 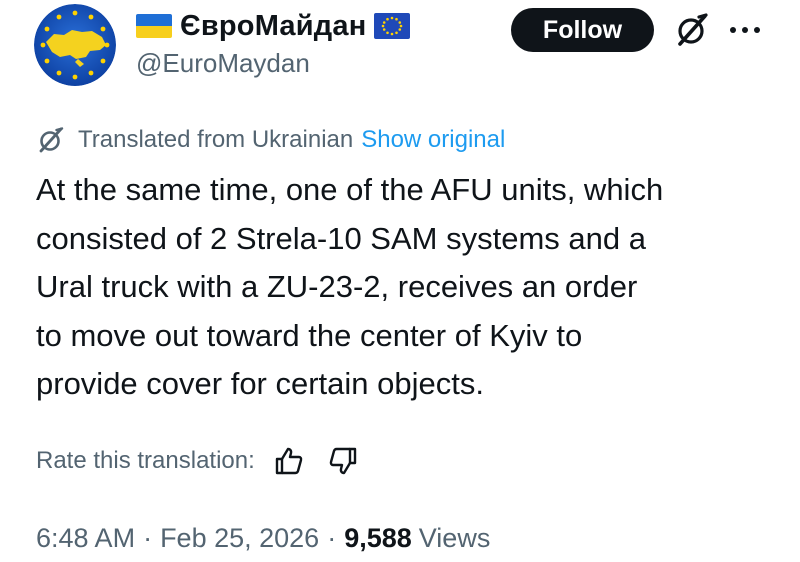 I want to click on translated-from-label: Translated from Ukrainian, so click(x=216, y=139).